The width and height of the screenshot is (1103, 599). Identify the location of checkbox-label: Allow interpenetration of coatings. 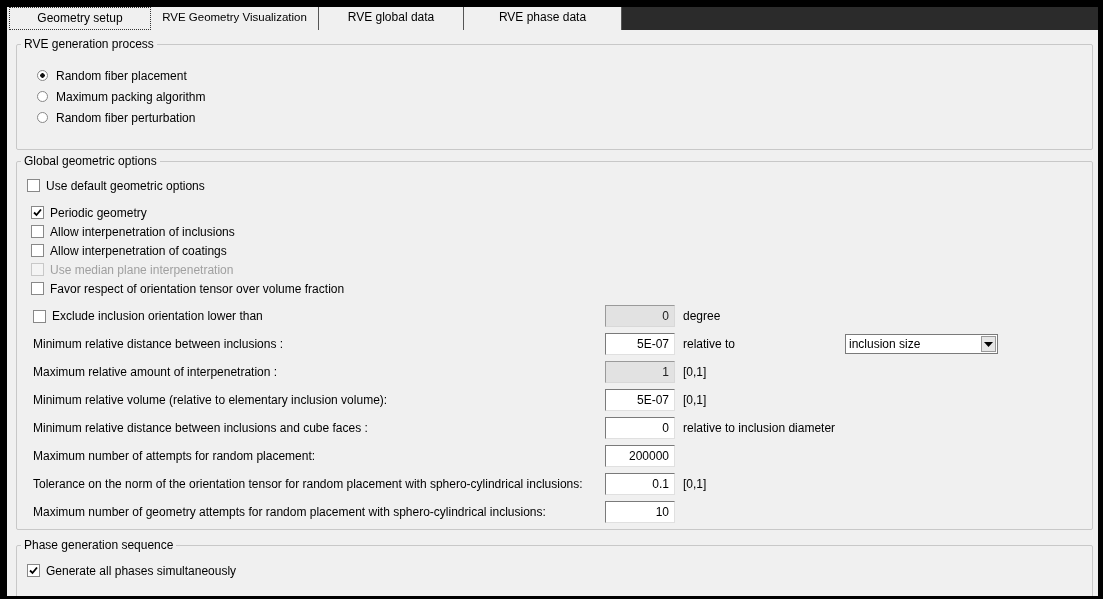
(138, 250).